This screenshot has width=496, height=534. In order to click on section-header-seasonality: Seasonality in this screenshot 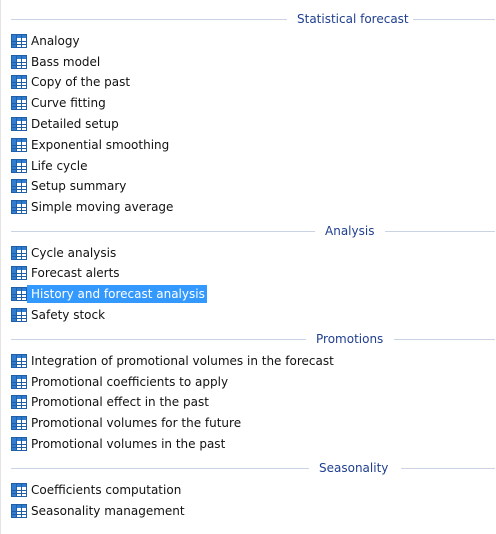, I will do `click(253, 468)`.